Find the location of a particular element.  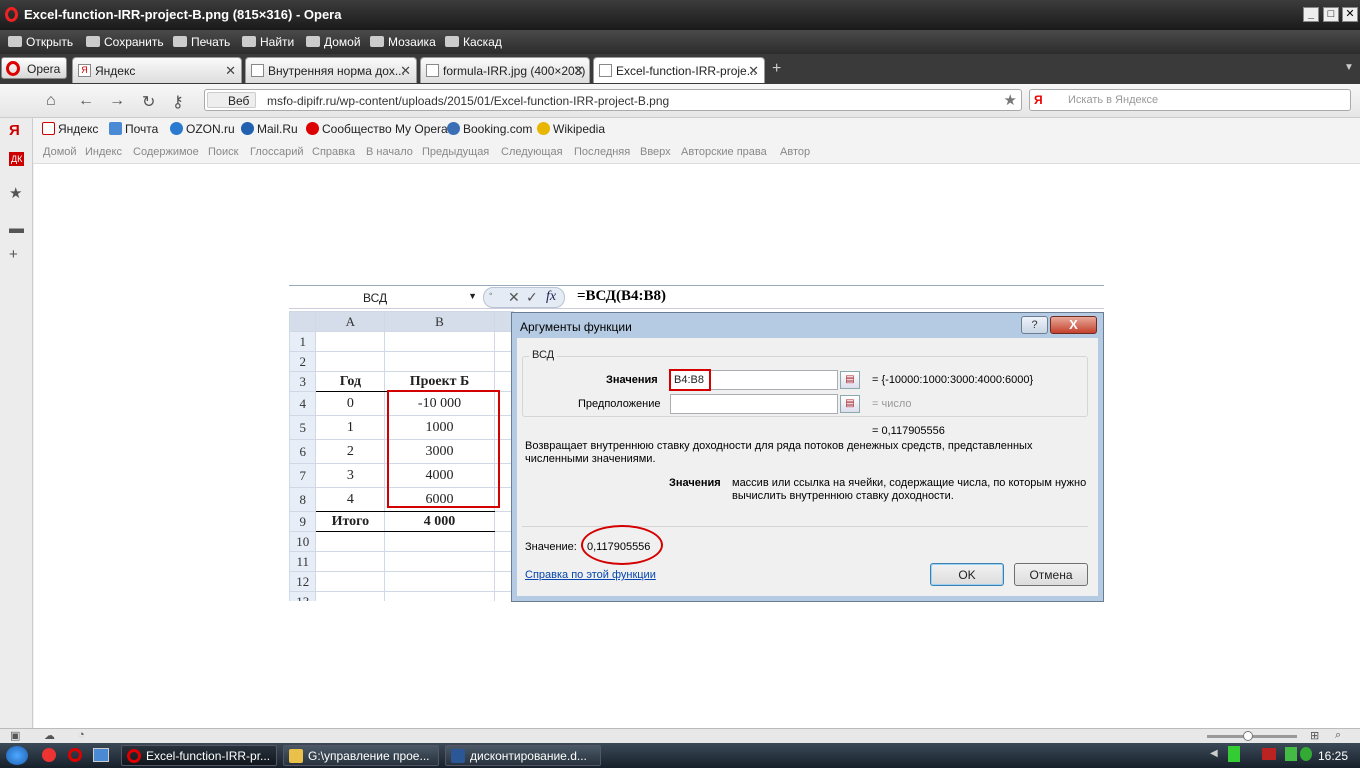

print-button: Печать is located at coordinates (201, 42).